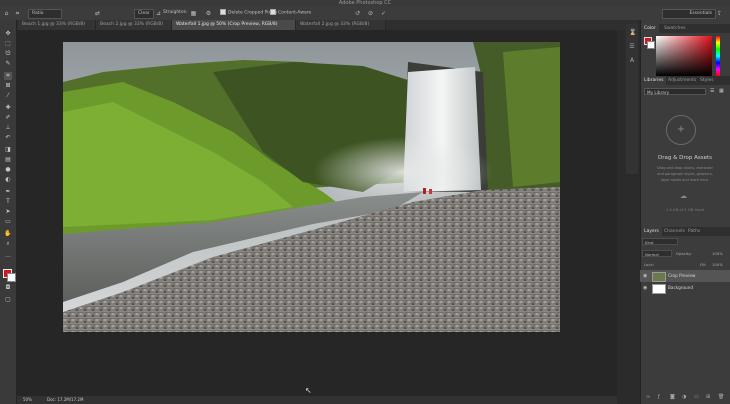 The height and width of the screenshot is (404, 730). I want to click on layer-kind-filter: Kind, so click(660, 241).